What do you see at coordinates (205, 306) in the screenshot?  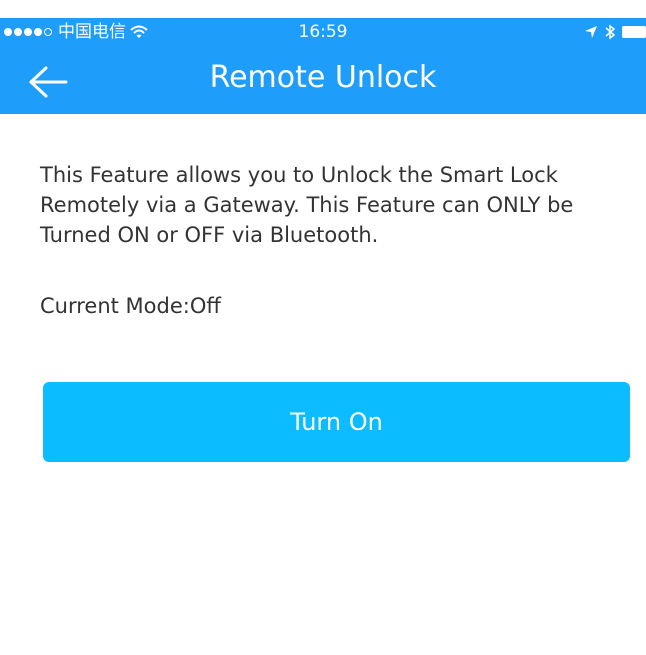 I see `current-mode-value: Off` at bounding box center [205, 306].